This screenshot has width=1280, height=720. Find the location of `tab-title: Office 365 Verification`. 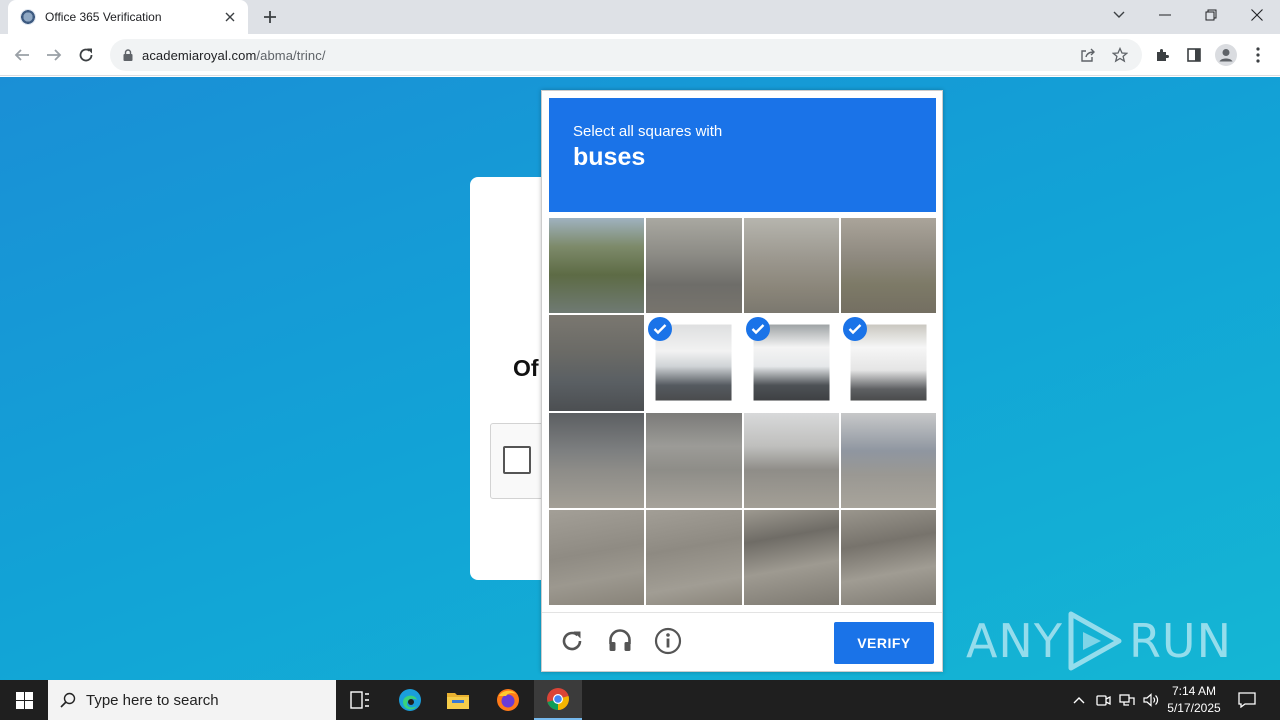

tab-title: Office 365 Verification is located at coordinates (103, 17).